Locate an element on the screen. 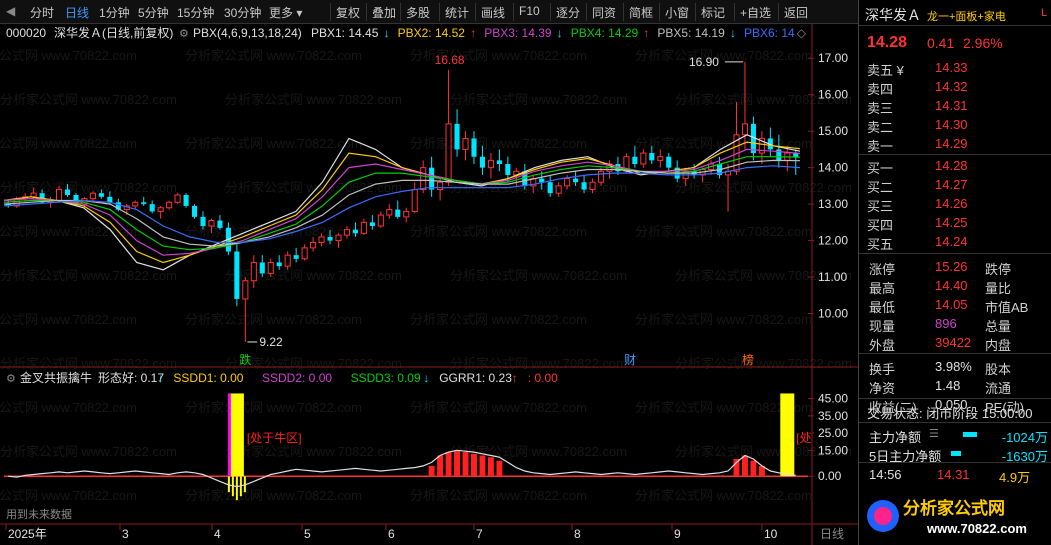 Image resolution: width=1051 pixels, height=545 pixels. toolbar-button: 逐分 is located at coordinates (568, 12).